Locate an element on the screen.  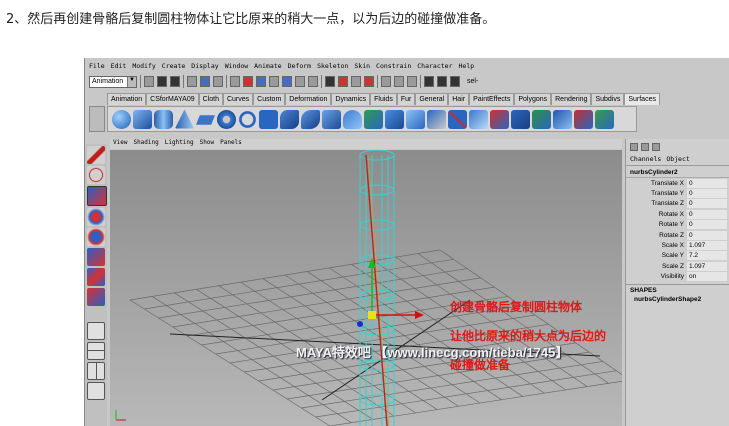
shelf-tab-deformation: Deformation is located at coordinates (308, 99).